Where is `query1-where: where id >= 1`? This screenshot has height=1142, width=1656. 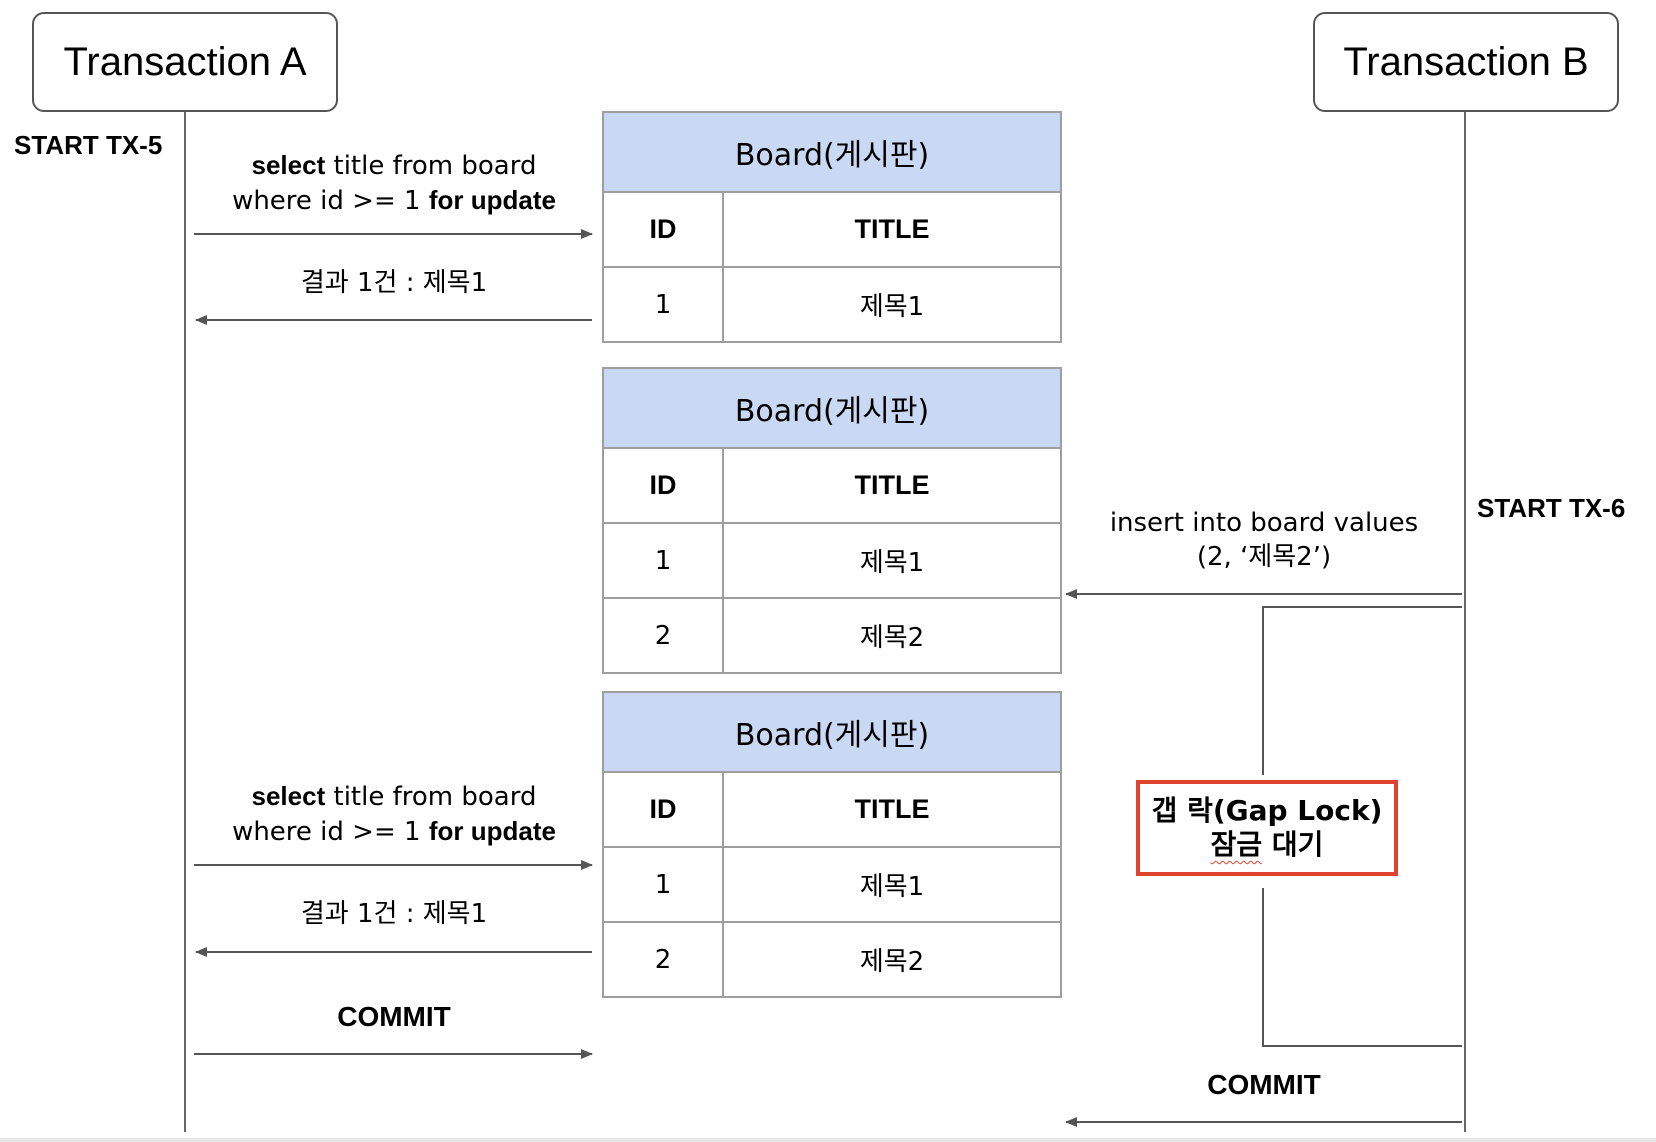 query1-where: where id >= 1 is located at coordinates (330, 201).